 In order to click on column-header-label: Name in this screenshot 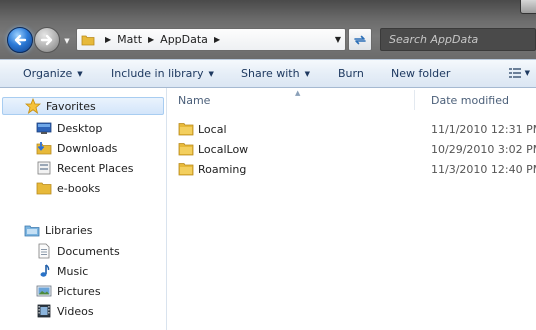, I will do `click(194, 100)`.